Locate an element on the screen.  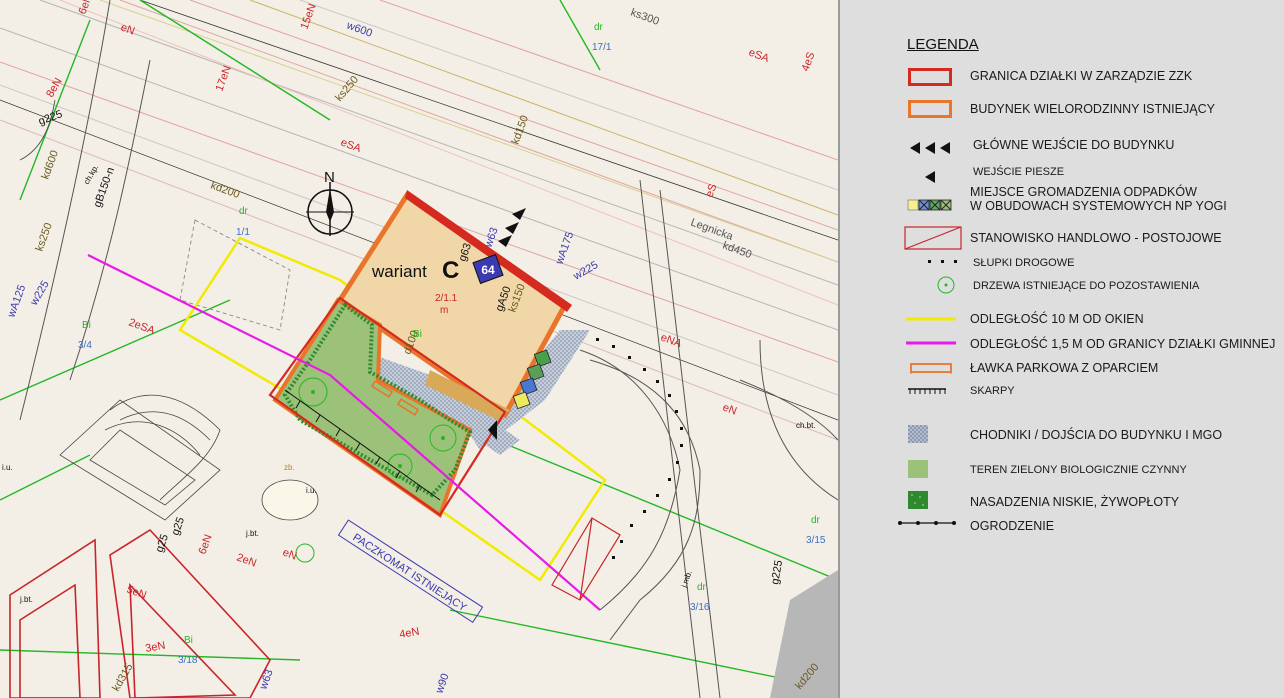
waste-bins-icon is located at coordinates (929, 205).